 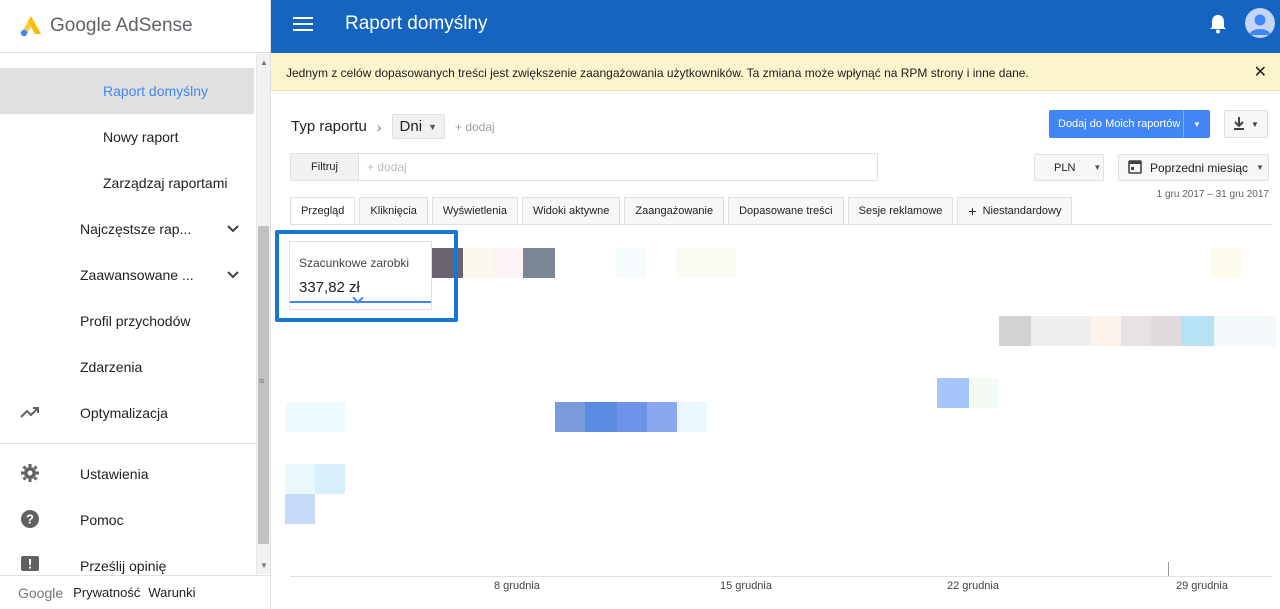 What do you see at coordinates (781, 224) in the screenshot?
I see `tabs-divider` at bounding box center [781, 224].